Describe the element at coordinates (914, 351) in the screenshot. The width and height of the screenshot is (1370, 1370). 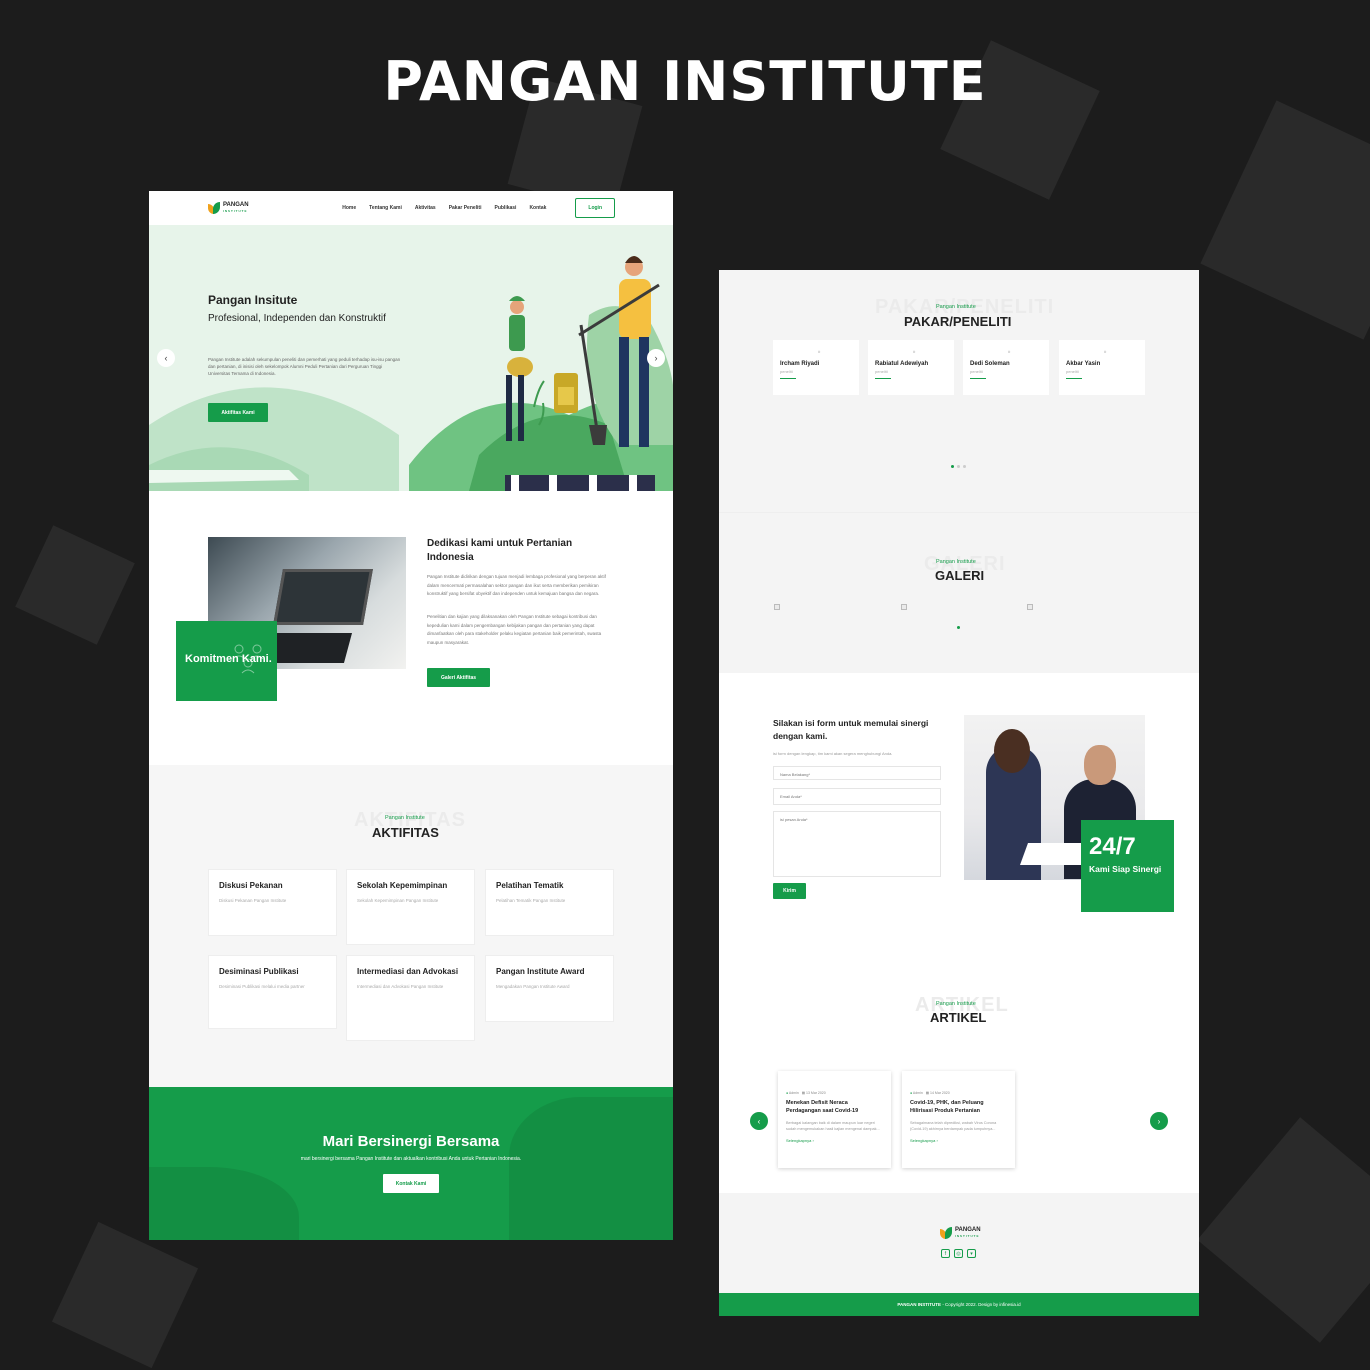
I see `expert-photo-placeholder: #` at that location.